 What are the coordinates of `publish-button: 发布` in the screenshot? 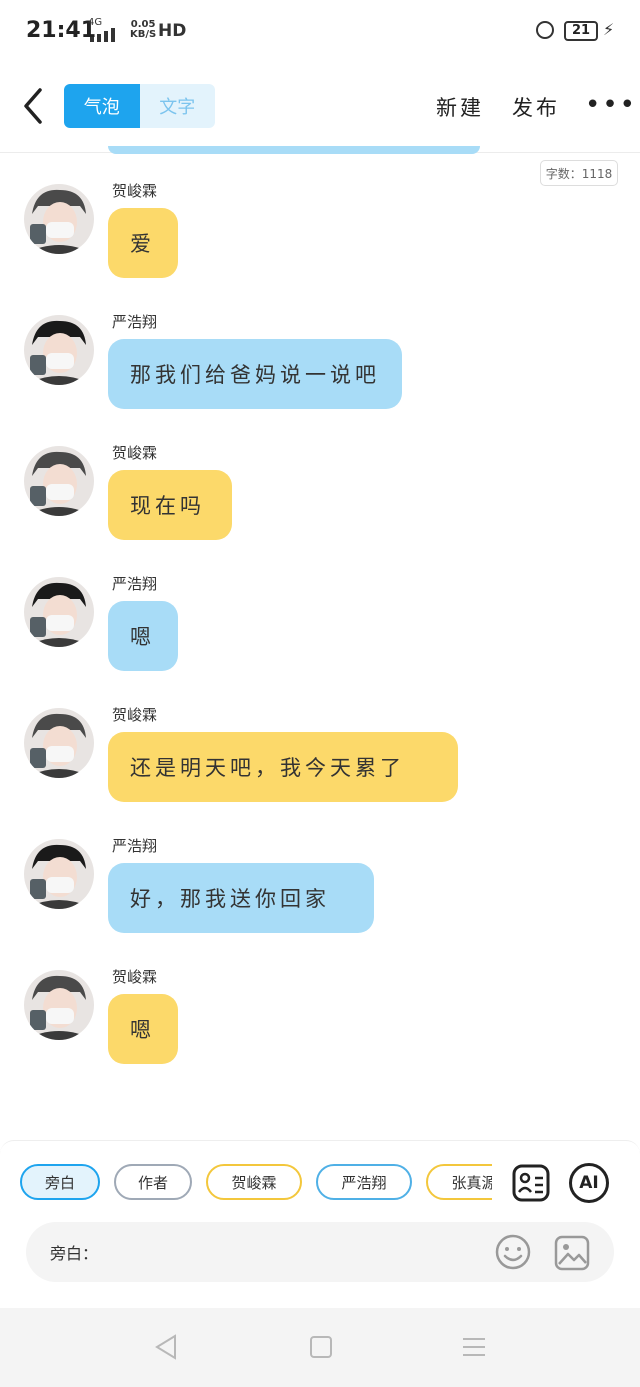 It's located at (536, 107).